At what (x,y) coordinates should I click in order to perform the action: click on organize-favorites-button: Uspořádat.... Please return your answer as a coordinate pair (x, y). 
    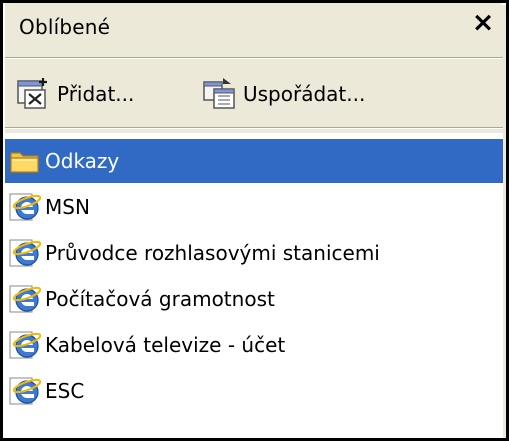
    Looking at the image, I should click on (283, 94).